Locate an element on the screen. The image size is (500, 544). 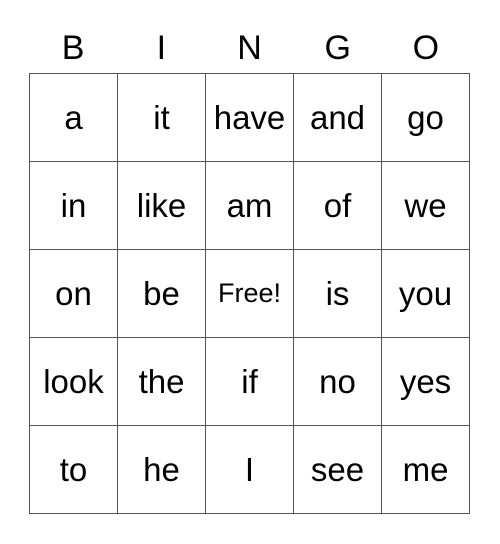
header-letter-i: I is located at coordinates (161, 48).